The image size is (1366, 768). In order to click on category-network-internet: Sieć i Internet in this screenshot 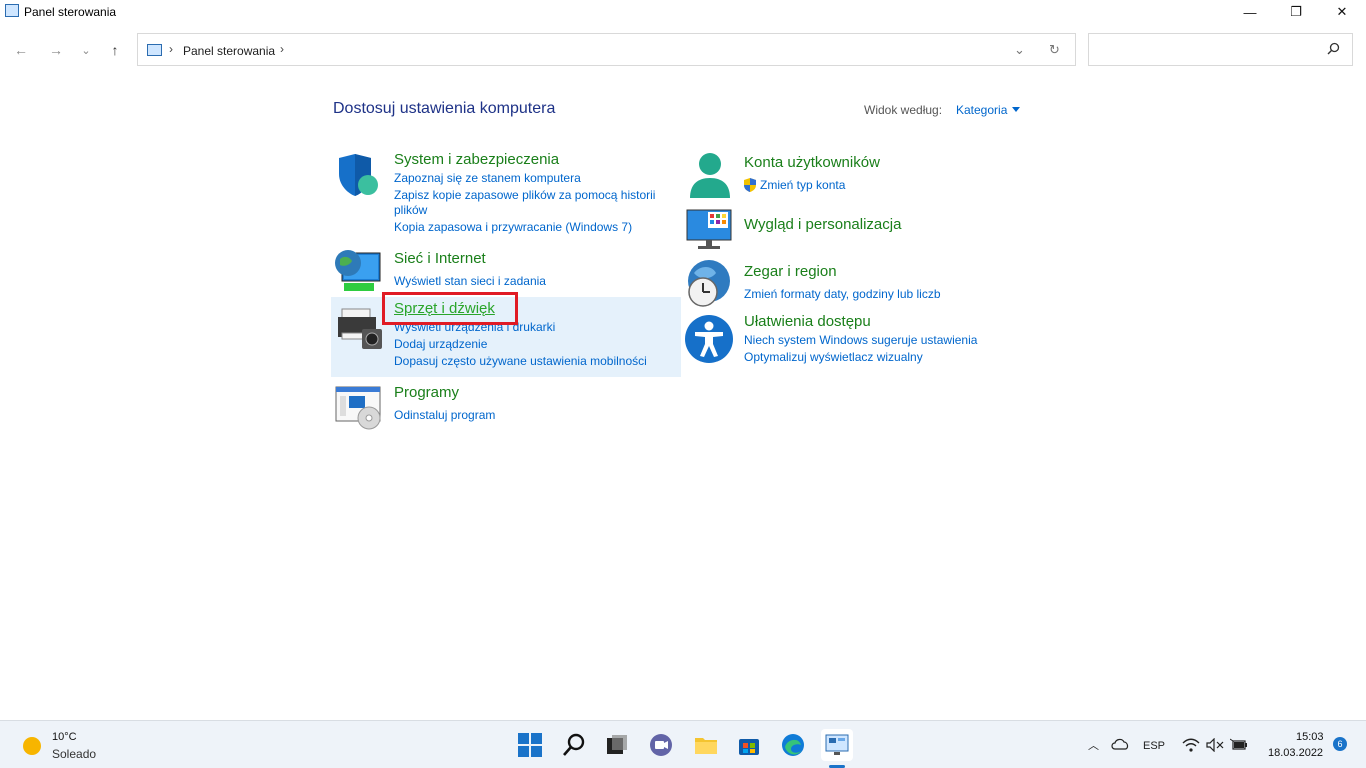, I will do `click(440, 258)`.